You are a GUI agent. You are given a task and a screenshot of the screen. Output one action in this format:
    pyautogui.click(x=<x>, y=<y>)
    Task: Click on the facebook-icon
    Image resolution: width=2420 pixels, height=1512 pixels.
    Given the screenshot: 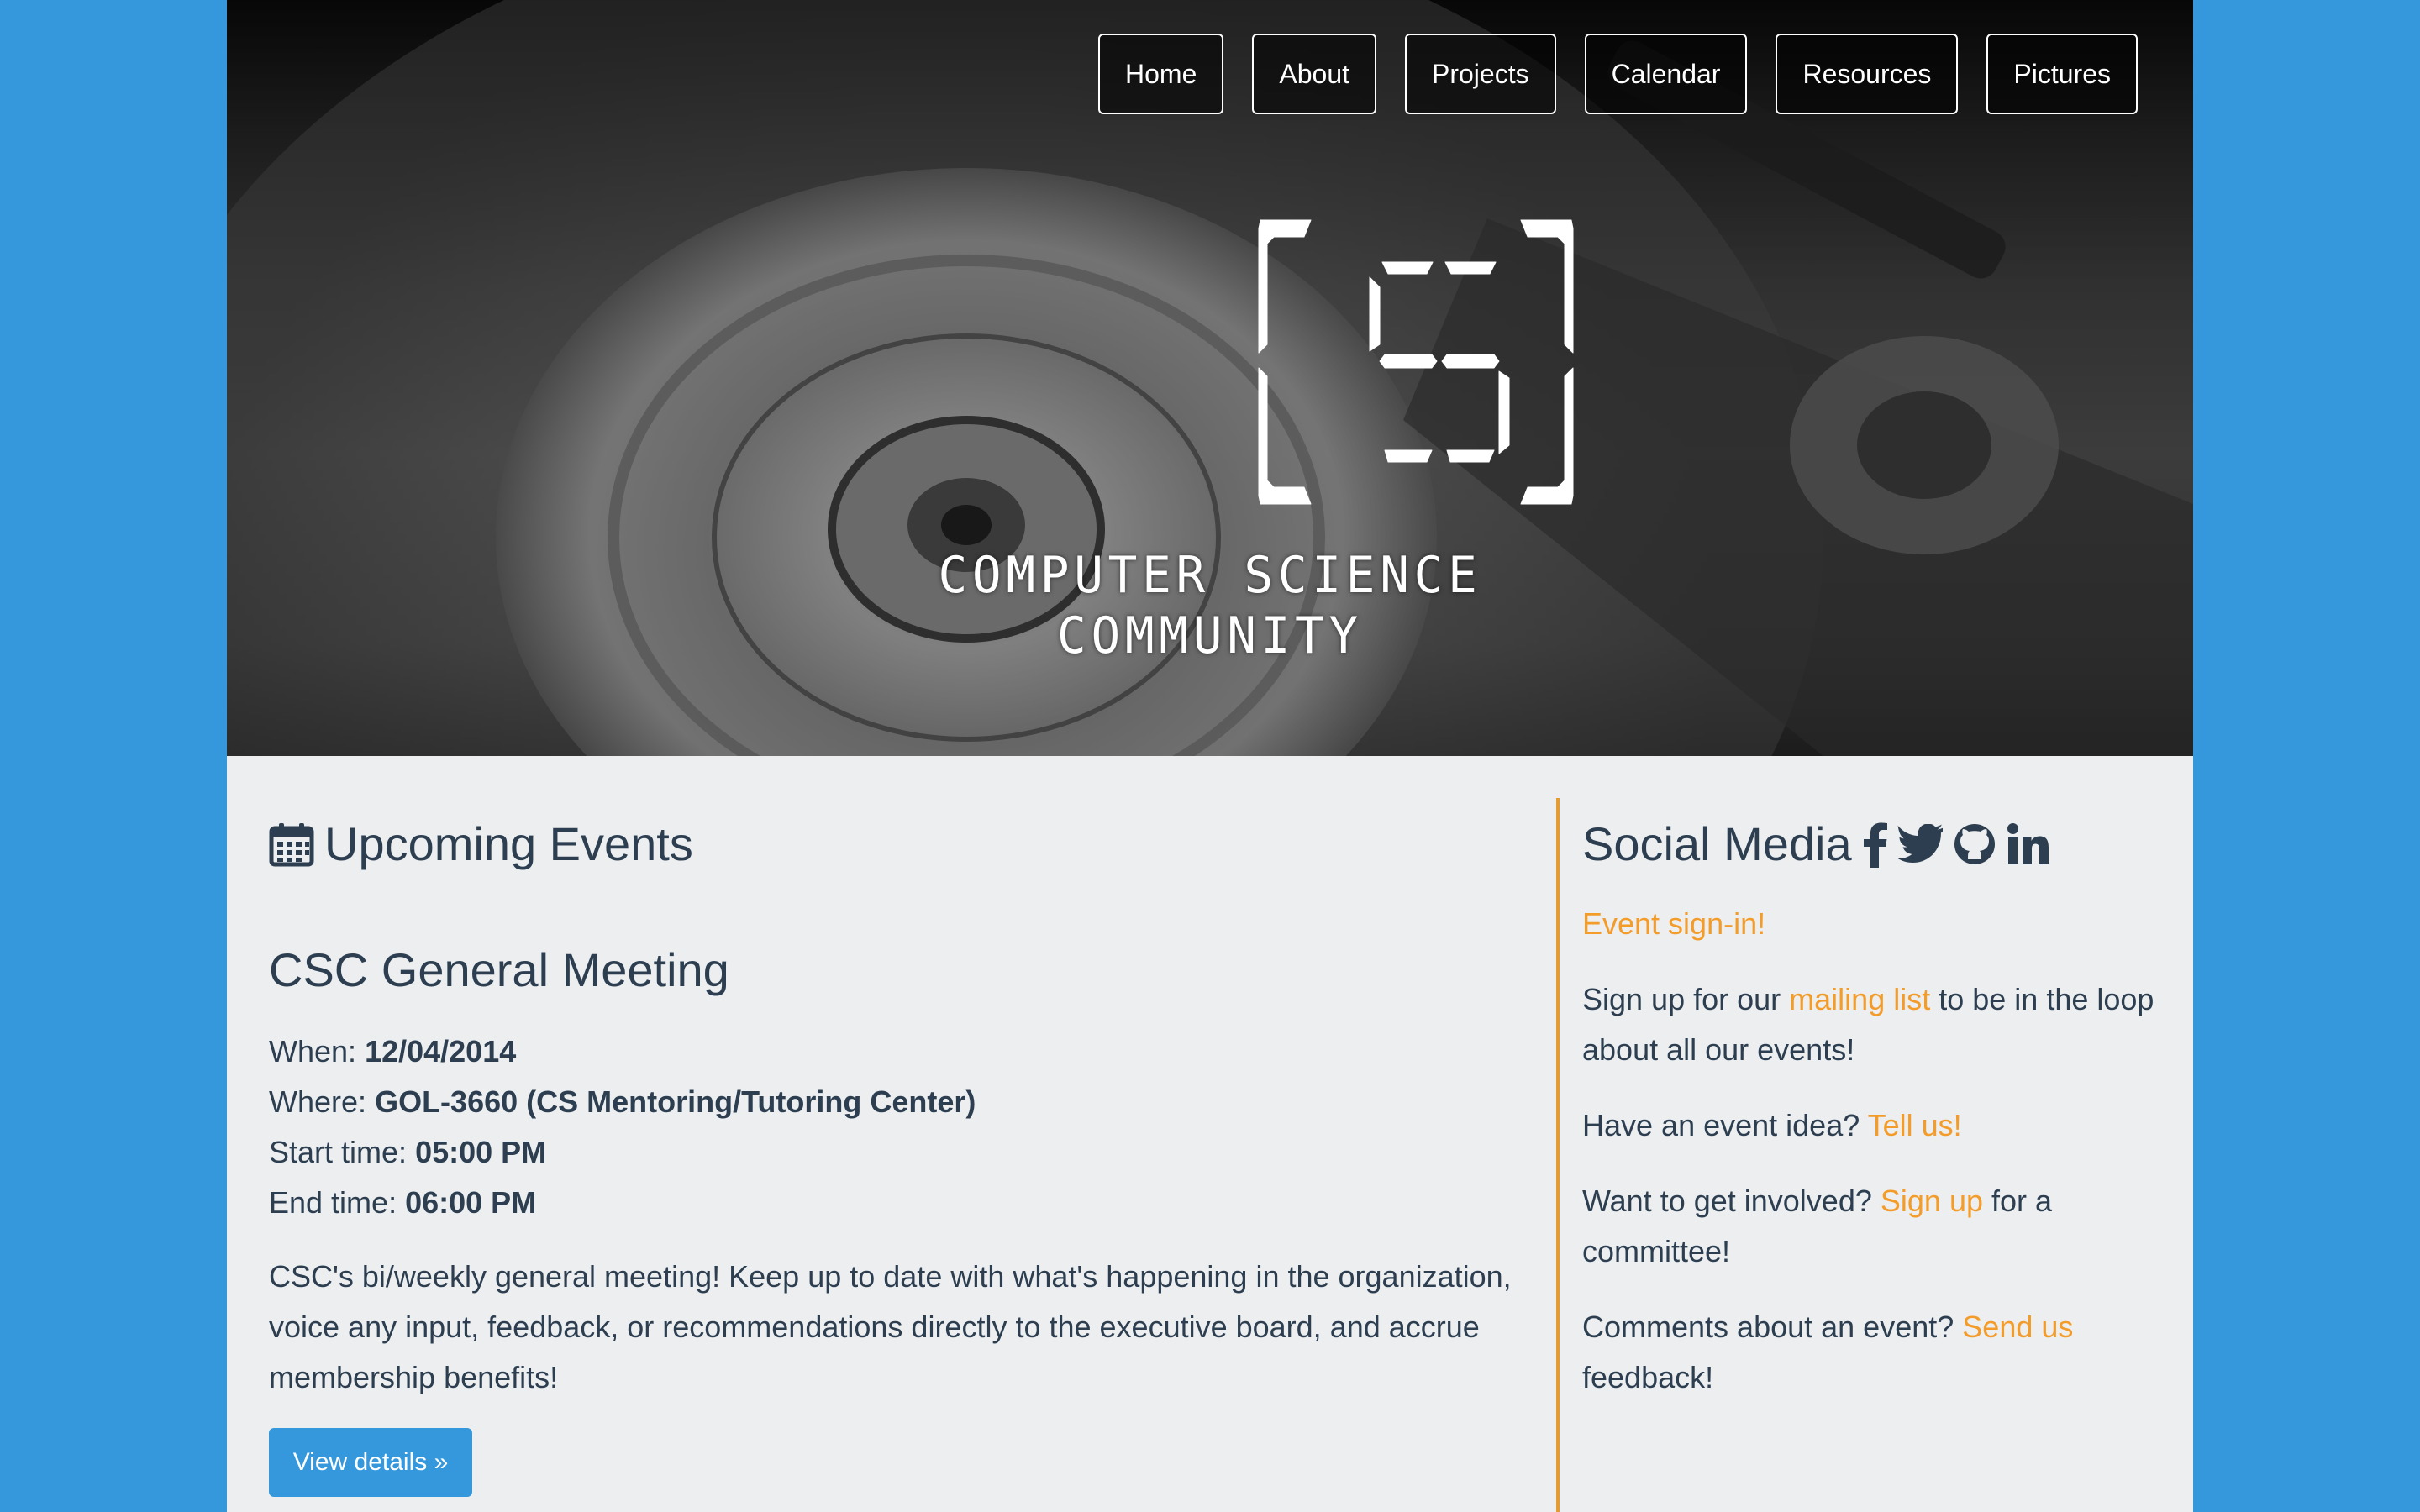 What is the action you would take?
    pyautogui.click(x=1874, y=844)
    